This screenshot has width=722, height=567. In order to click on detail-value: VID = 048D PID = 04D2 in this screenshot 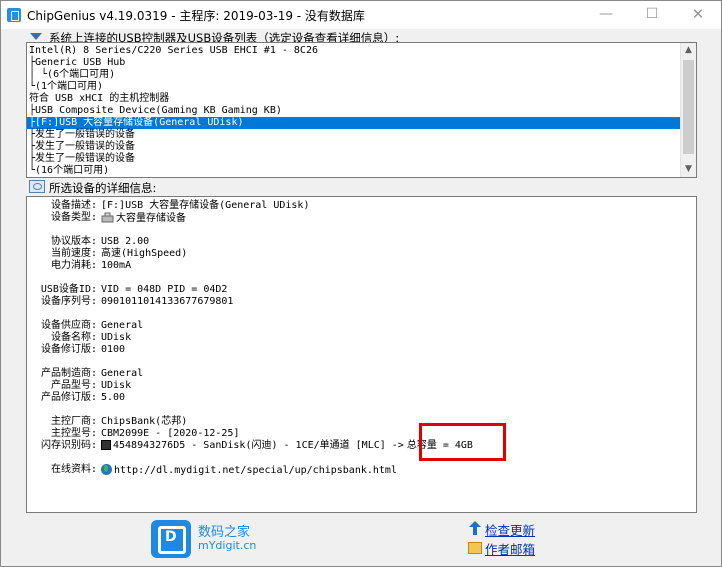, I will do `click(164, 290)`.